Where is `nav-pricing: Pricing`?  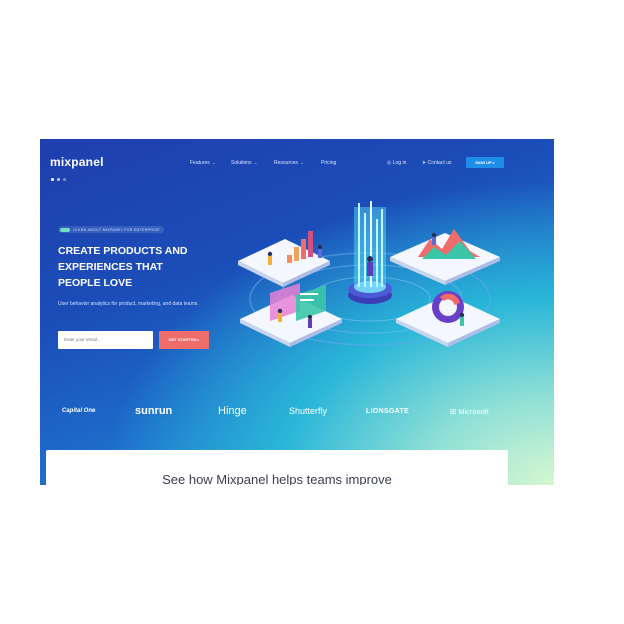
nav-pricing: Pricing is located at coordinates (328, 163).